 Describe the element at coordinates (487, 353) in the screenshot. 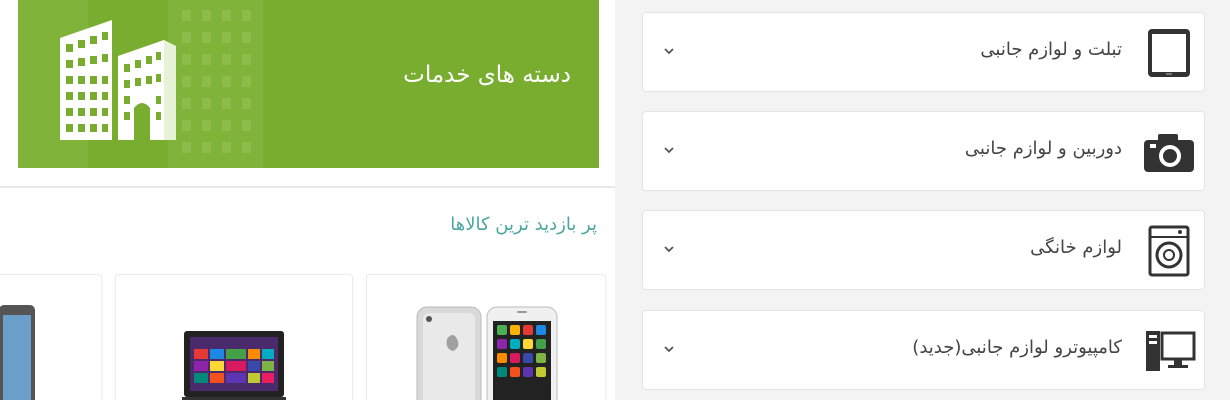

I see `iphone-image` at that location.